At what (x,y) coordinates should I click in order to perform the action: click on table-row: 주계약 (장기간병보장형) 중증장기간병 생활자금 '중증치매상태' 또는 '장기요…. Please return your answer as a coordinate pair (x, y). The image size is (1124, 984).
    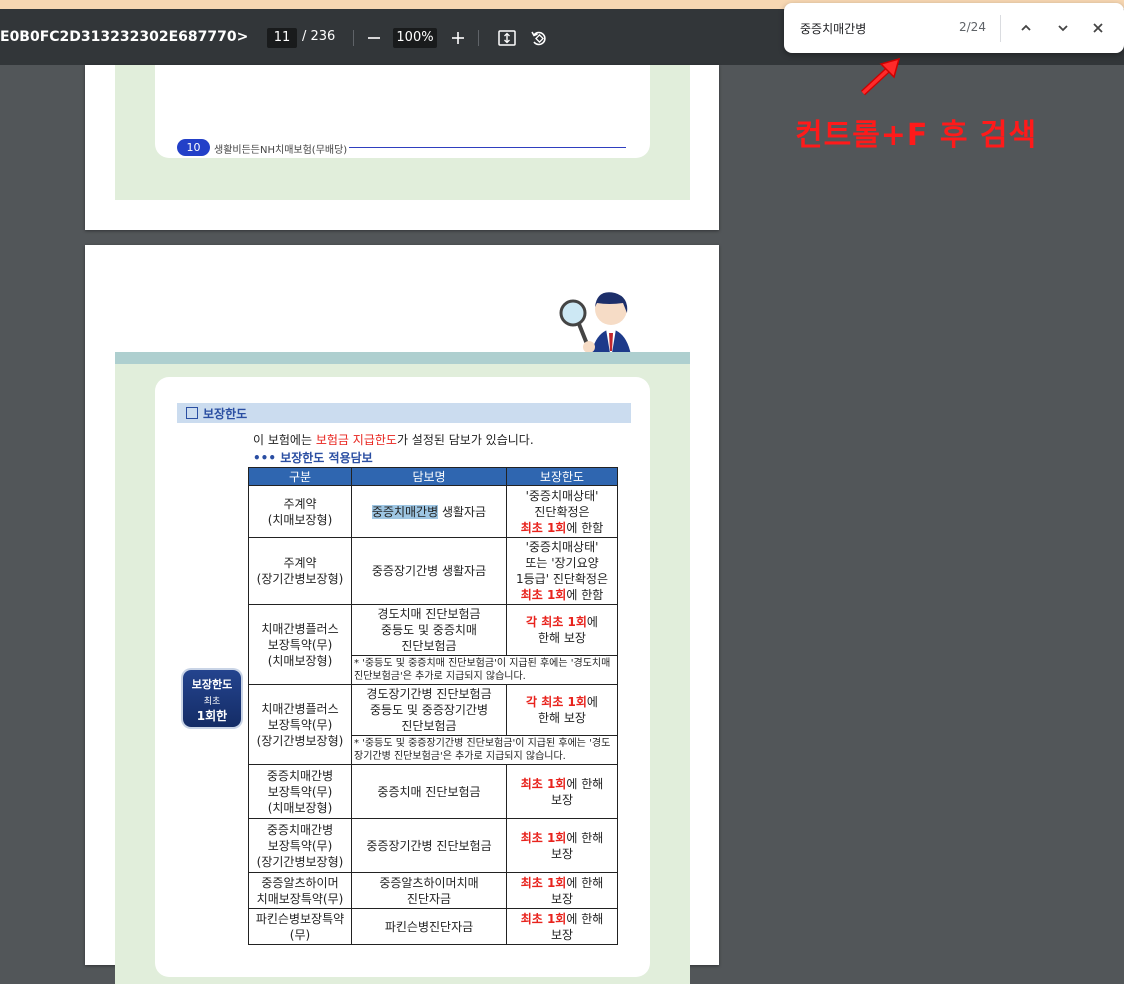
    Looking at the image, I should click on (433, 571).